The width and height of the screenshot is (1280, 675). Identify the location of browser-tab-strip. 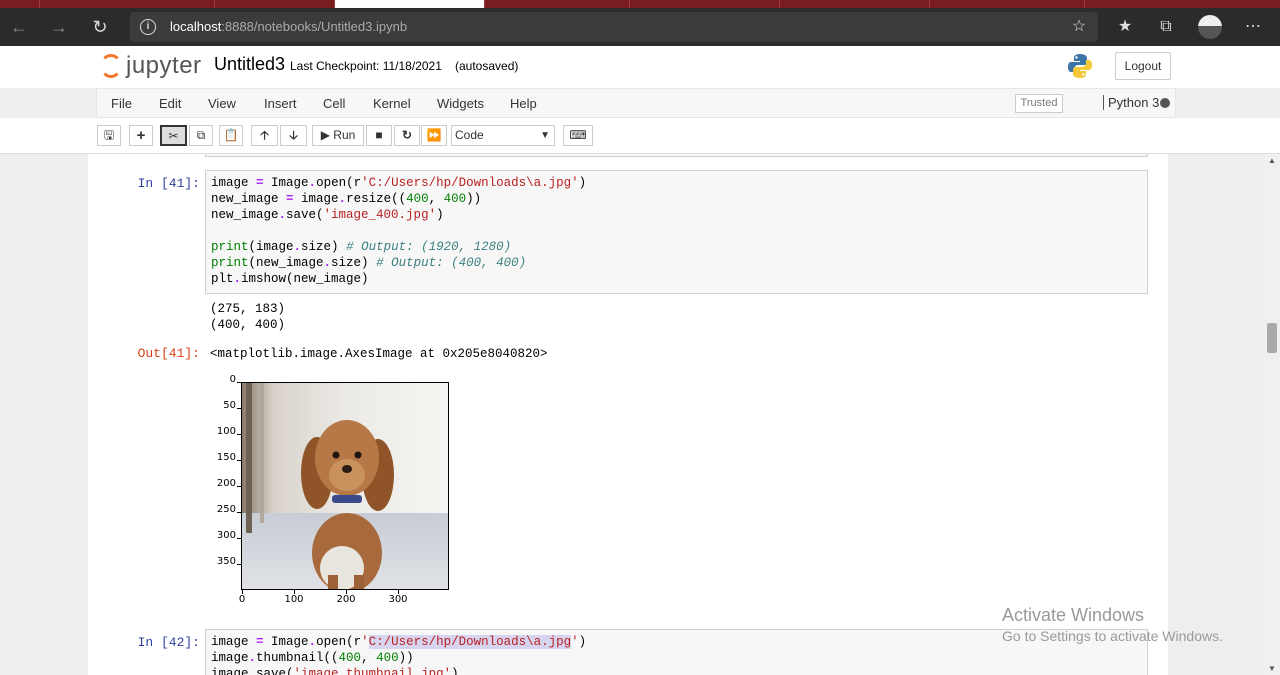
(640, 4).